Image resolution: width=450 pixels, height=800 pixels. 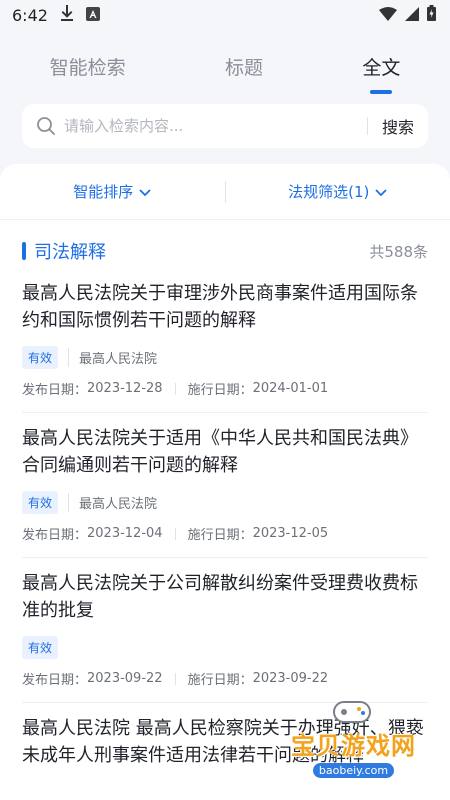 I want to click on result-count: 共588条, so click(x=398, y=251).